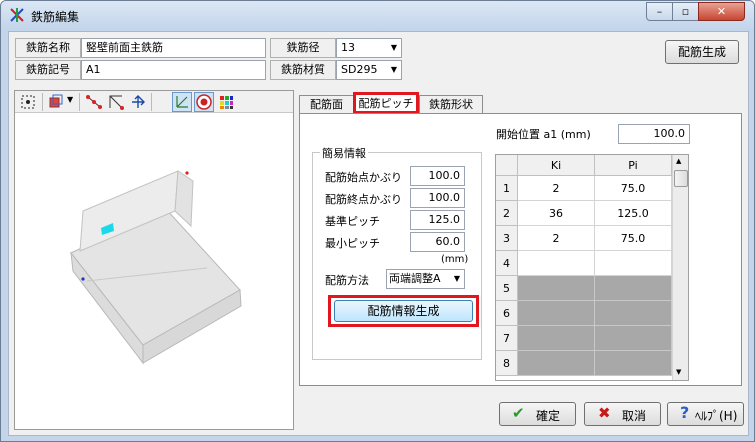 Image resolution: width=755 pixels, height=442 pixels. Describe the element at coordinates (173, 48) in the screenshot. I see `rebar-name-field: 竪壁前面主鉄筋` at that location.